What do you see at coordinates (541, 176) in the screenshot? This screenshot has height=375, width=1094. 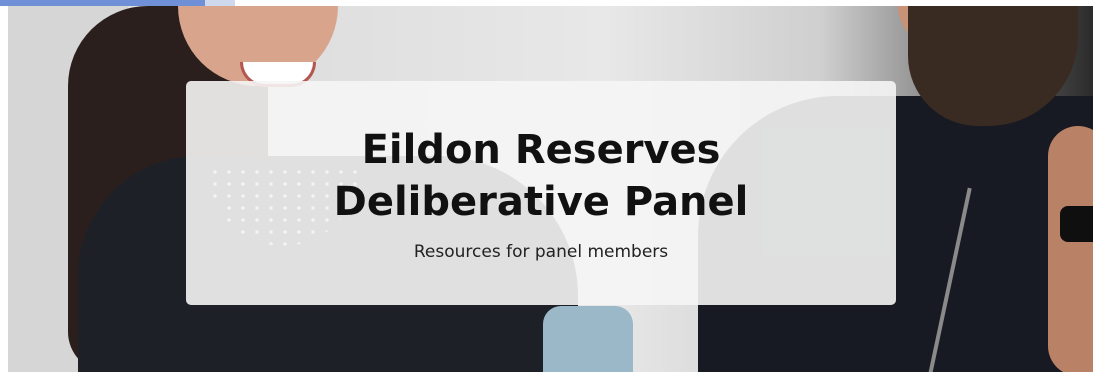 I see `page-title: Eildon Reserves Deliberative Panel` at bounding box center [541, 176].